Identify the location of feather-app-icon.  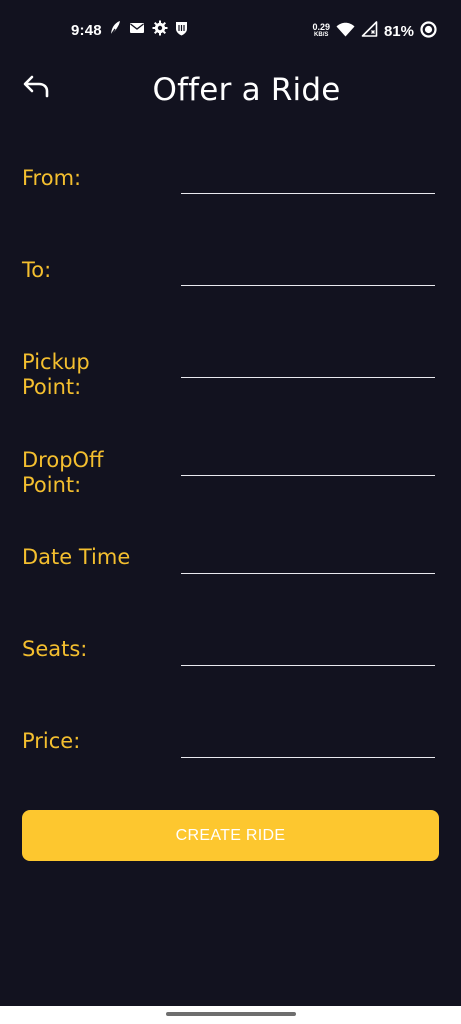
(115, 31).